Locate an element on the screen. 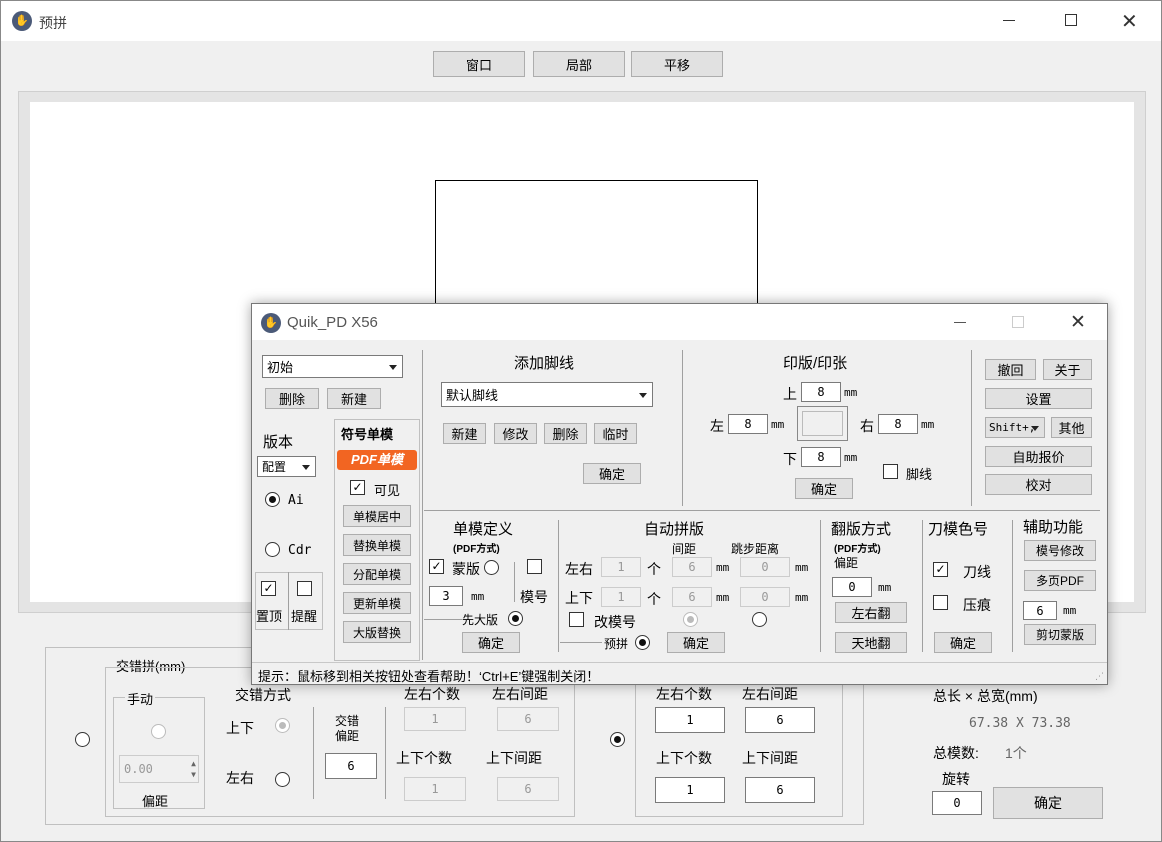  resize-grip-icon: ⋰ is located at coordinates (1099, 676).